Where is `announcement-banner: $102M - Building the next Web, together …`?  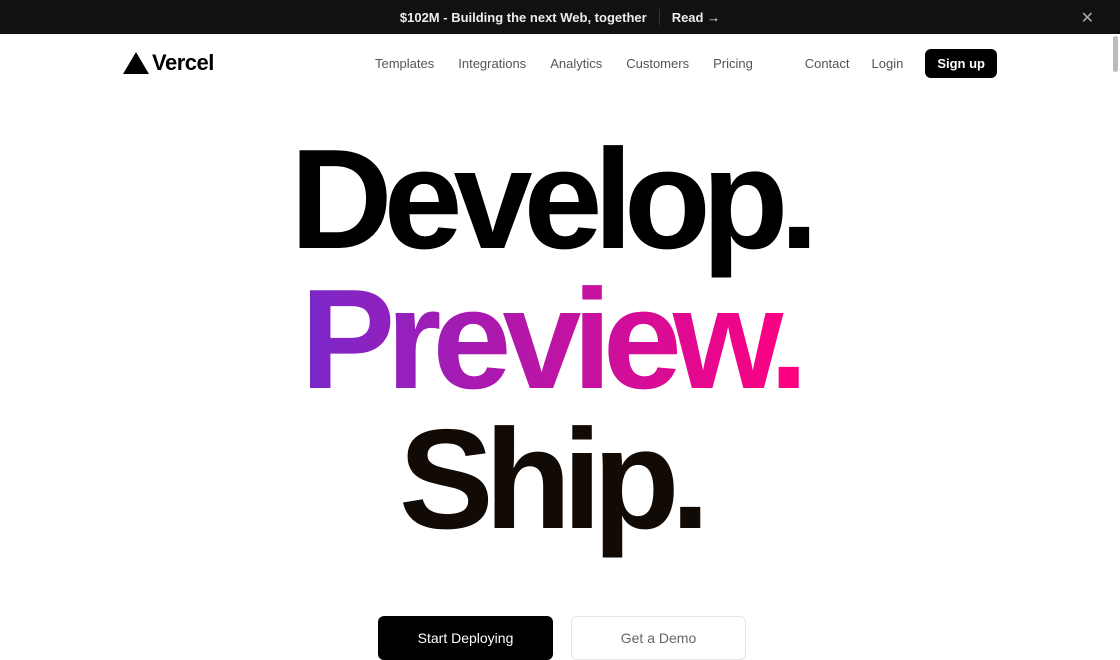 announcement-banner: $102M - Building the next Web, together … is located at coordinates (560, 17).